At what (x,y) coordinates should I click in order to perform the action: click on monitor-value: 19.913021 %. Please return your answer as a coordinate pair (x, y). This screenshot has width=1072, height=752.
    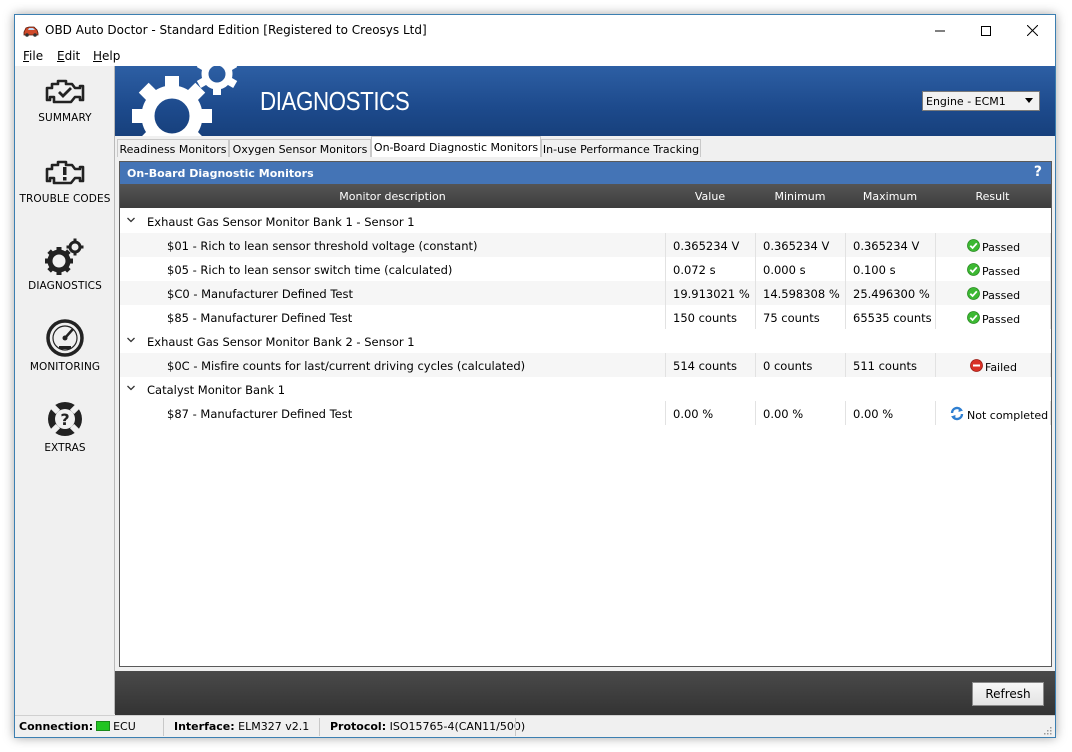
    Looking at the image, I should click on (711, 294).